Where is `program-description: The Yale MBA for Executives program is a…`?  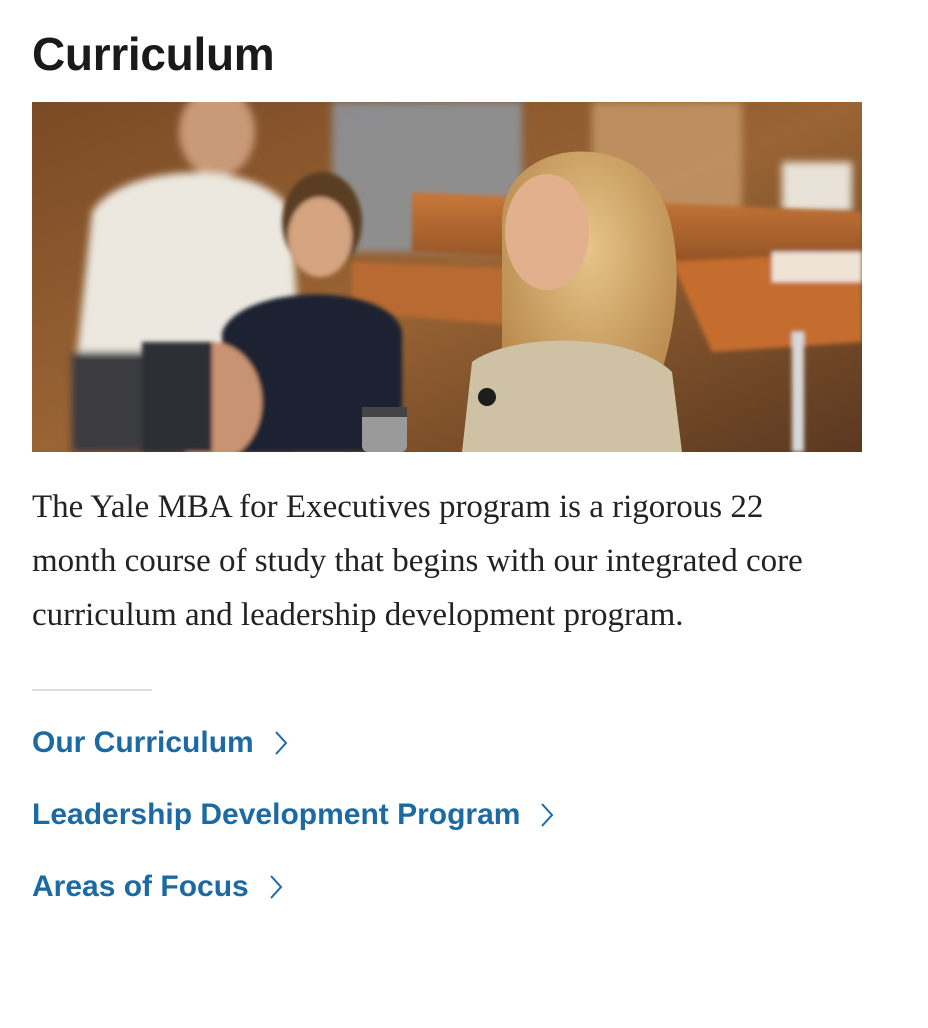 program-description: The Yale MBA for Executives program is a… is located at coordinates (417, 561).